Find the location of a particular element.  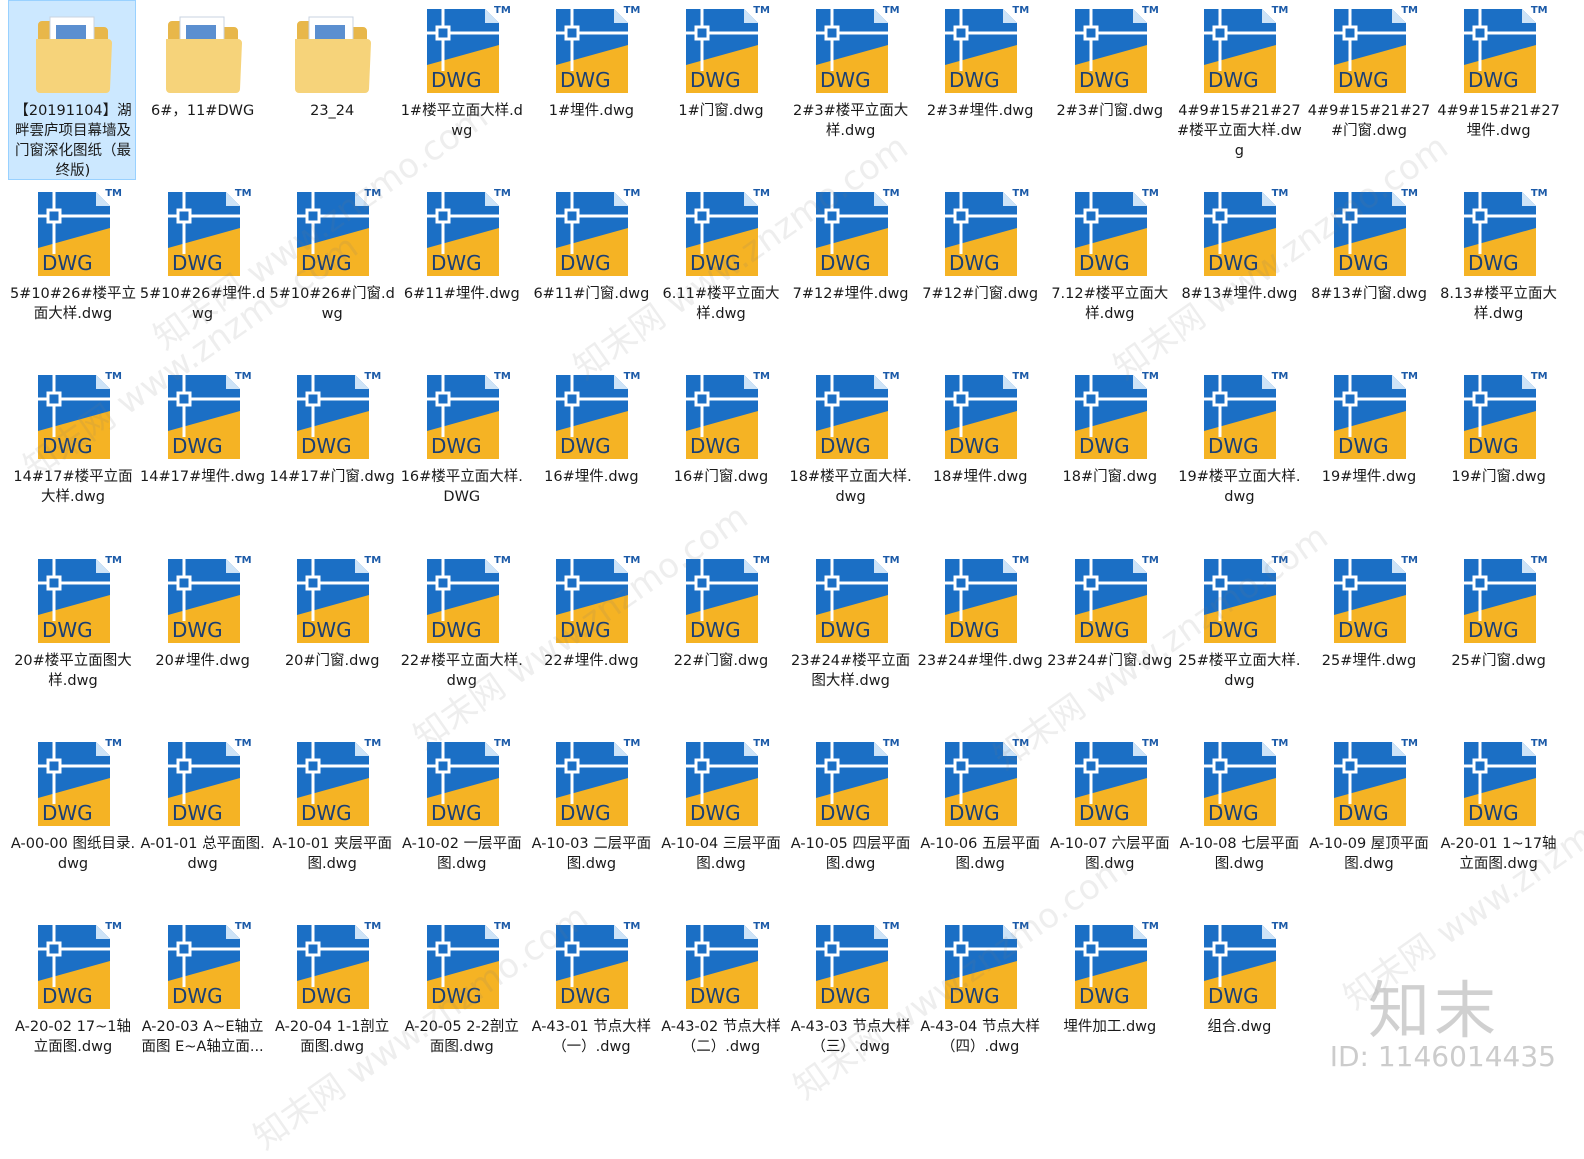

file-name-label: A-10-08 七层平面图.dwg is located at coordinates (1239, 853).